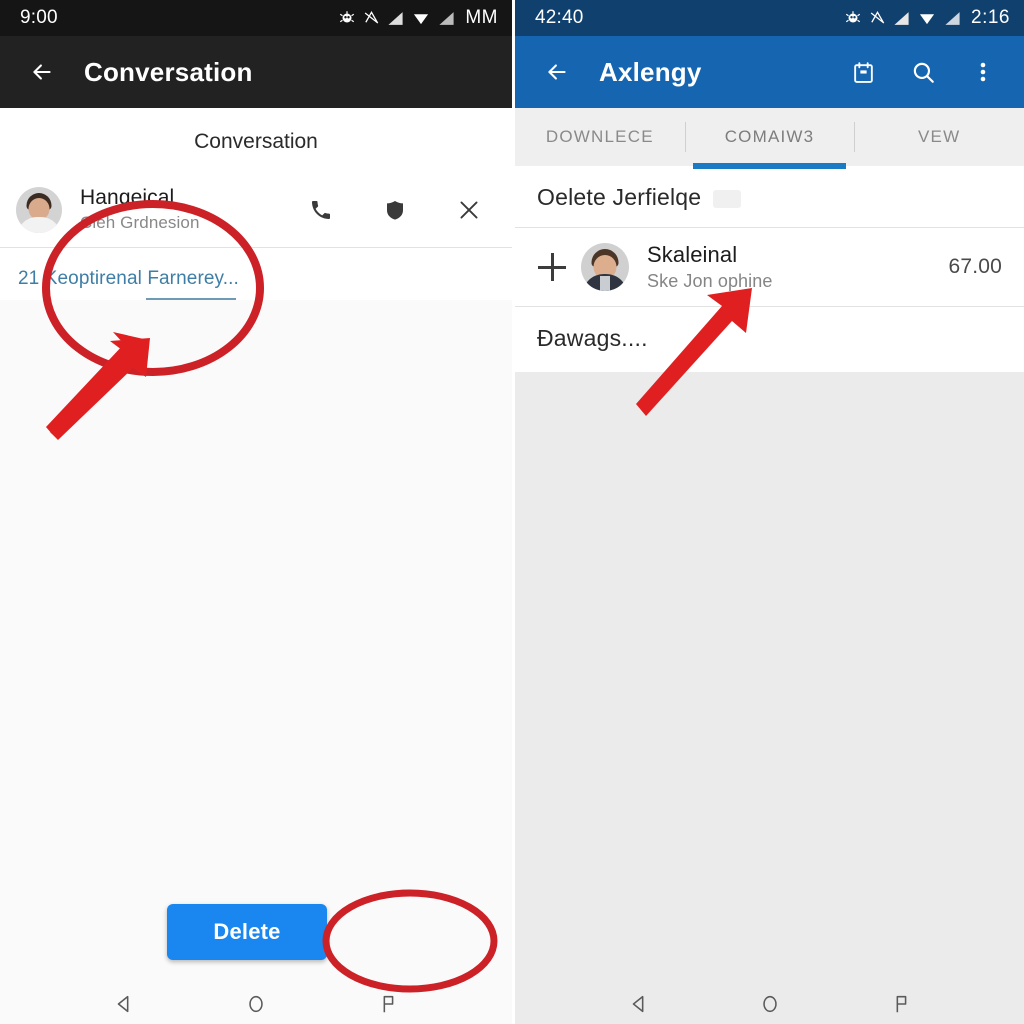  I want to click on conversation-texts: Hangeical Cleh Grdnesion, so click(140, 209).